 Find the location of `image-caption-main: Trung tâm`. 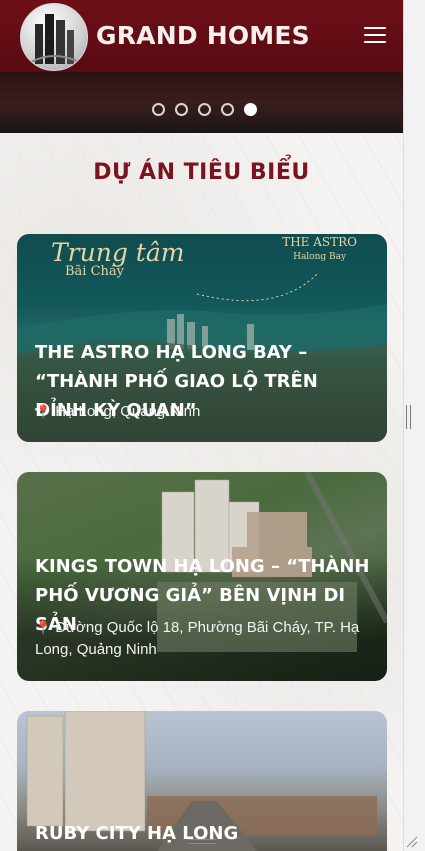

image-caption-main: Trung tâm is located at coordinates (118, 252).